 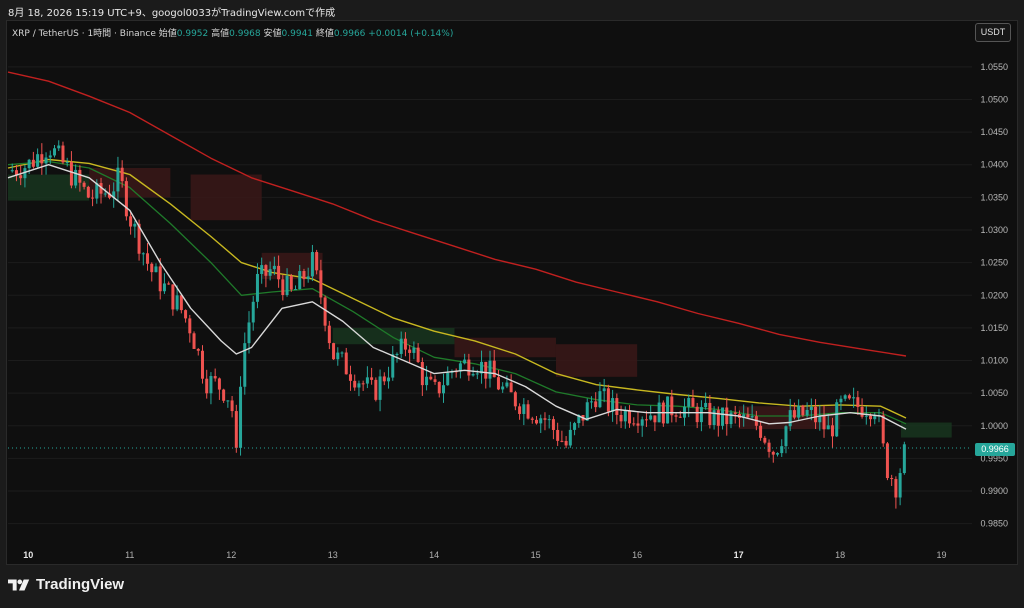 What do you see at coordinates (192, 34) in the screenshot?
I see `legend-open: 0.9952` at bounding box center [192, 34].